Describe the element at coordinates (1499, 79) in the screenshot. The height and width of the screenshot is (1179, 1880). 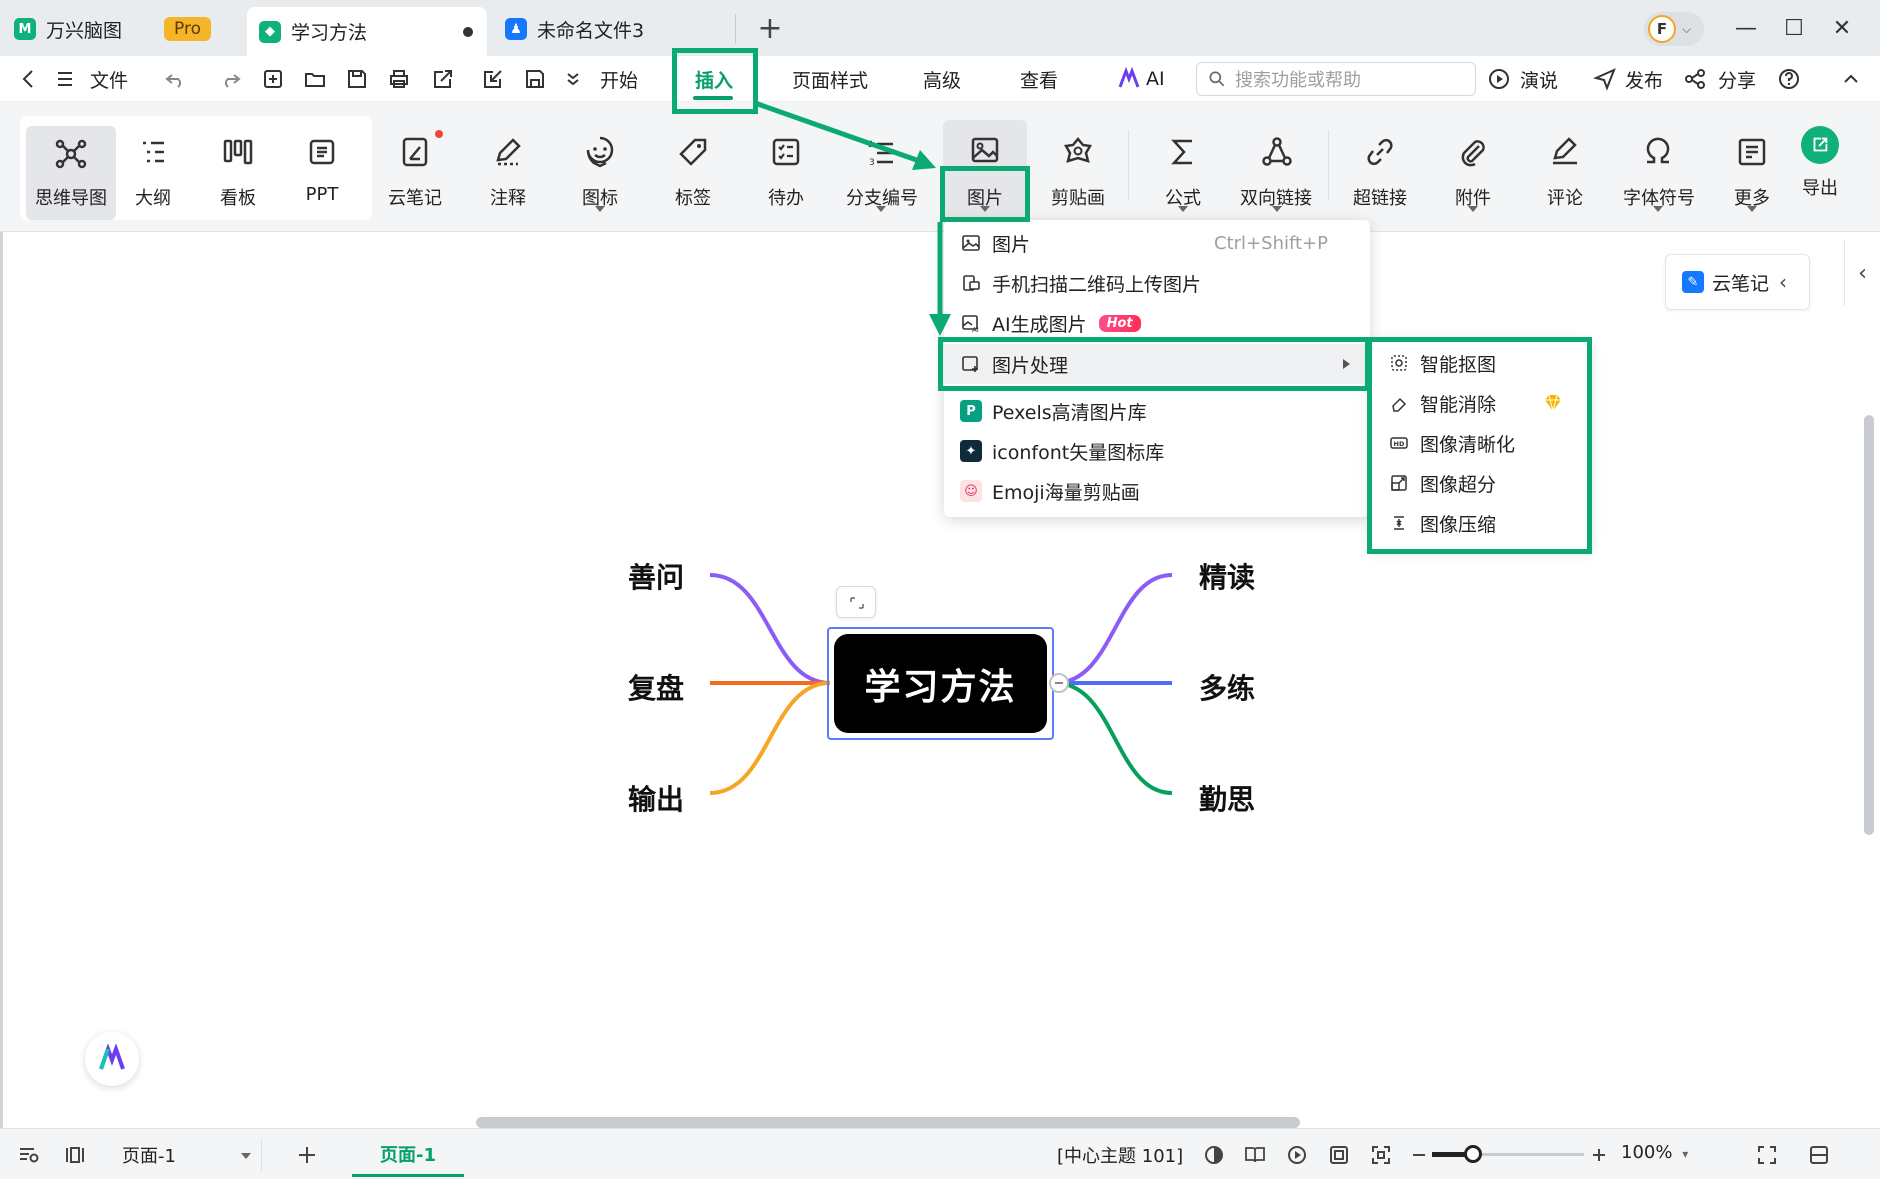
I see `present-play-icon` at that location.